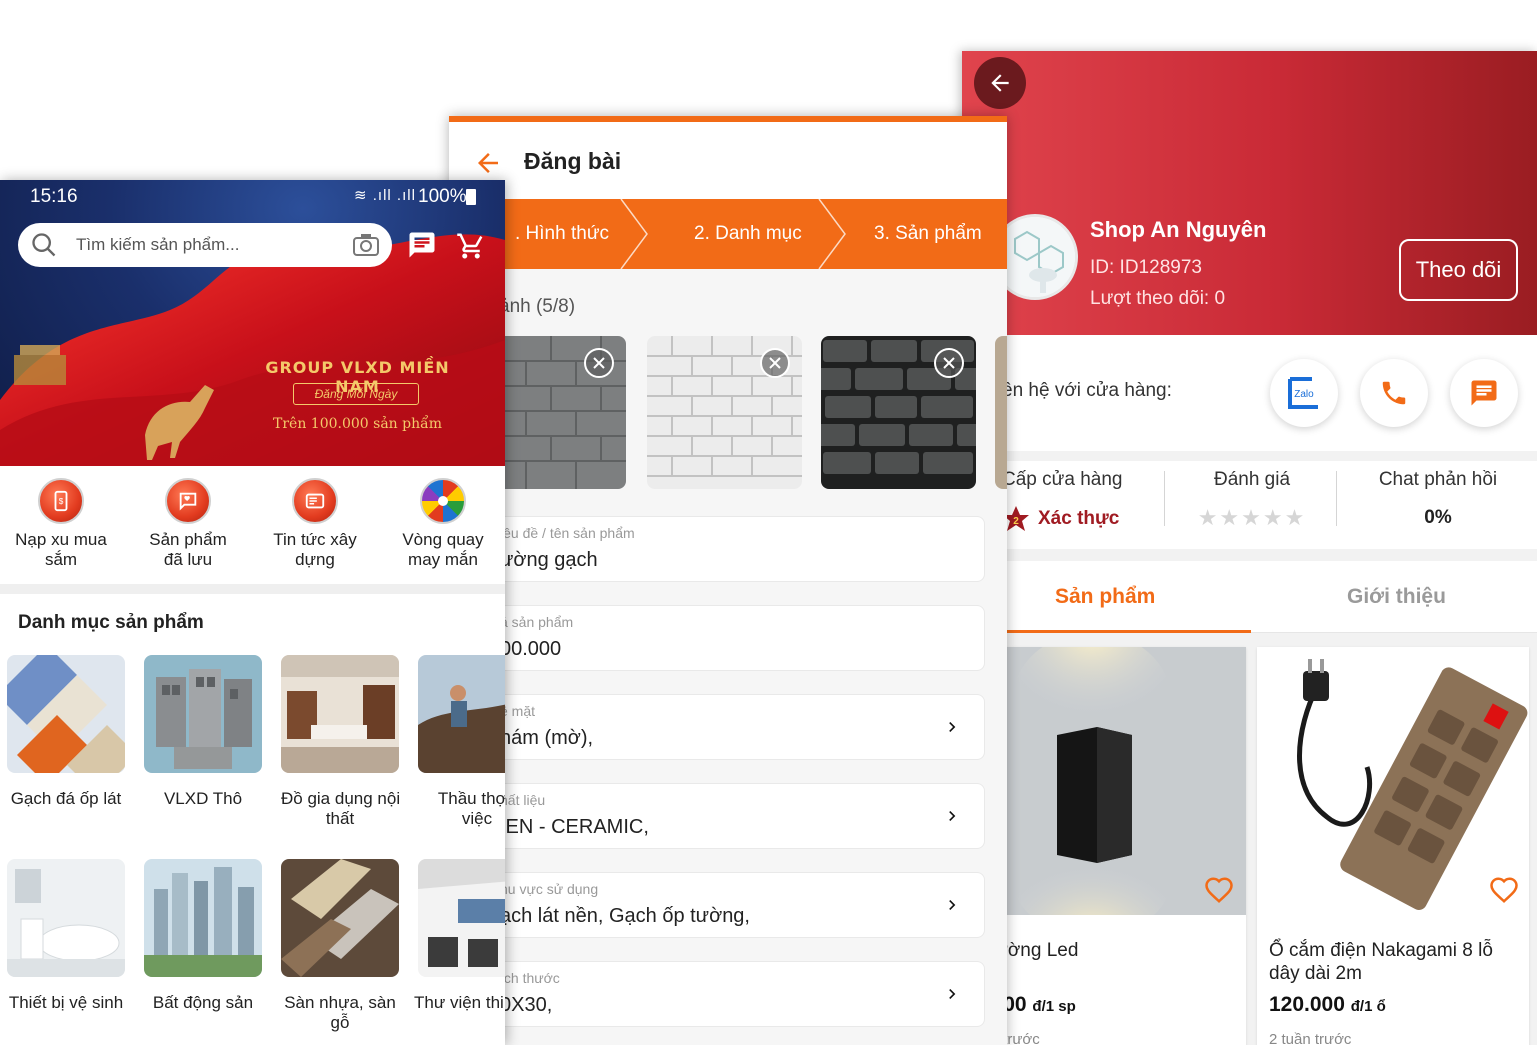 The width and height of the screenshot is (1537, 1045). I want to click on construction-news-button: Tin tức xây dựng, so click(315, 524).